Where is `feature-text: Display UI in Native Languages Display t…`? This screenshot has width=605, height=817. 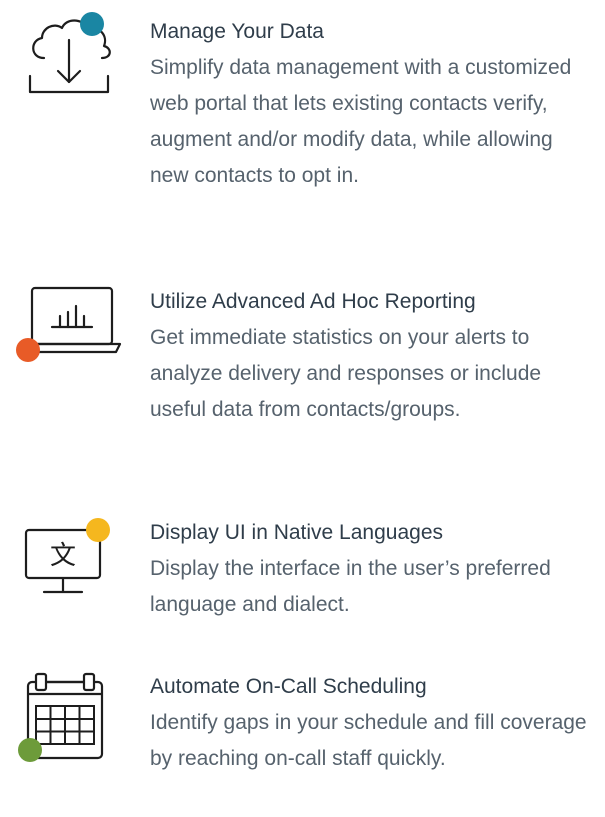
feature-text: Display UI in Native Languages Display t… is located at coordinates (375, 569).